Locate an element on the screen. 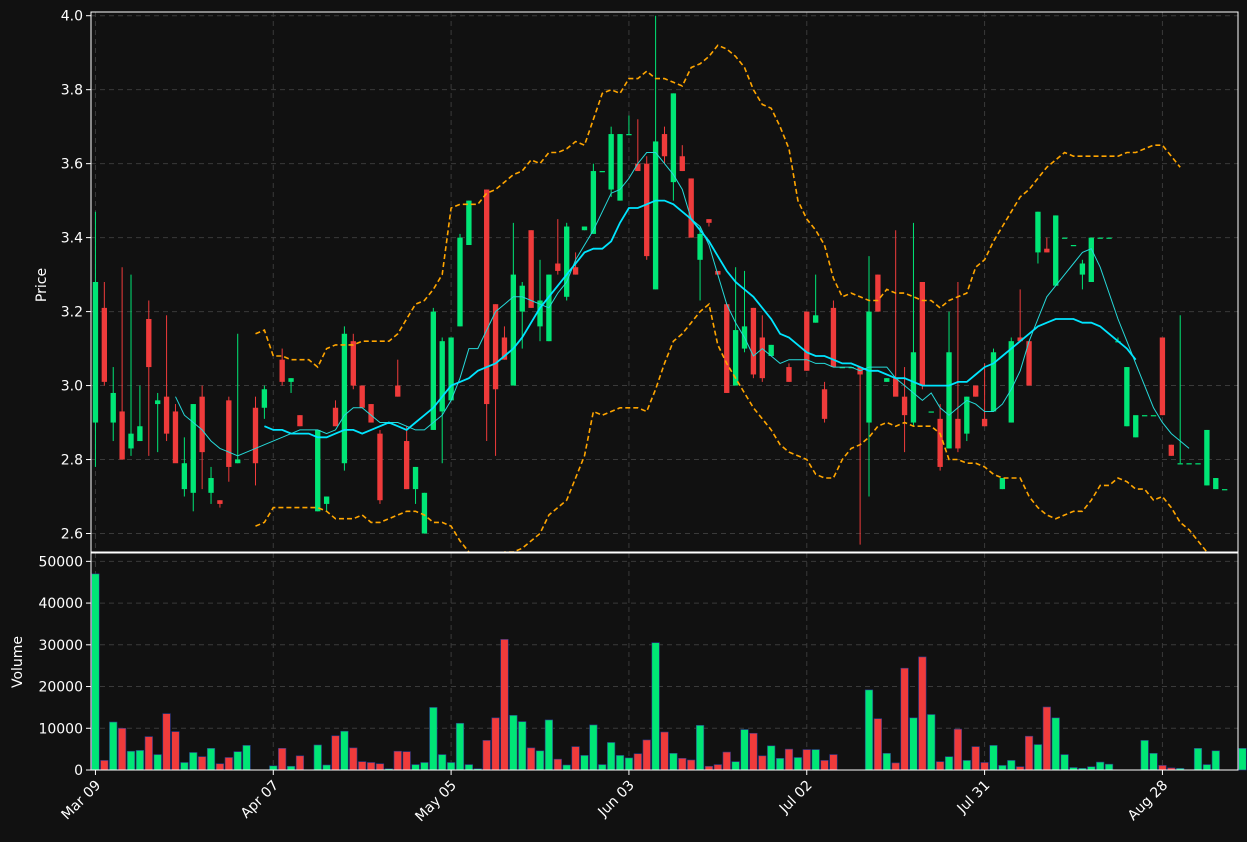 Image resolution: width=1247 pixels, height=842 pixels. price-tick-label: 3.8 is located at coordinates (72, 91).